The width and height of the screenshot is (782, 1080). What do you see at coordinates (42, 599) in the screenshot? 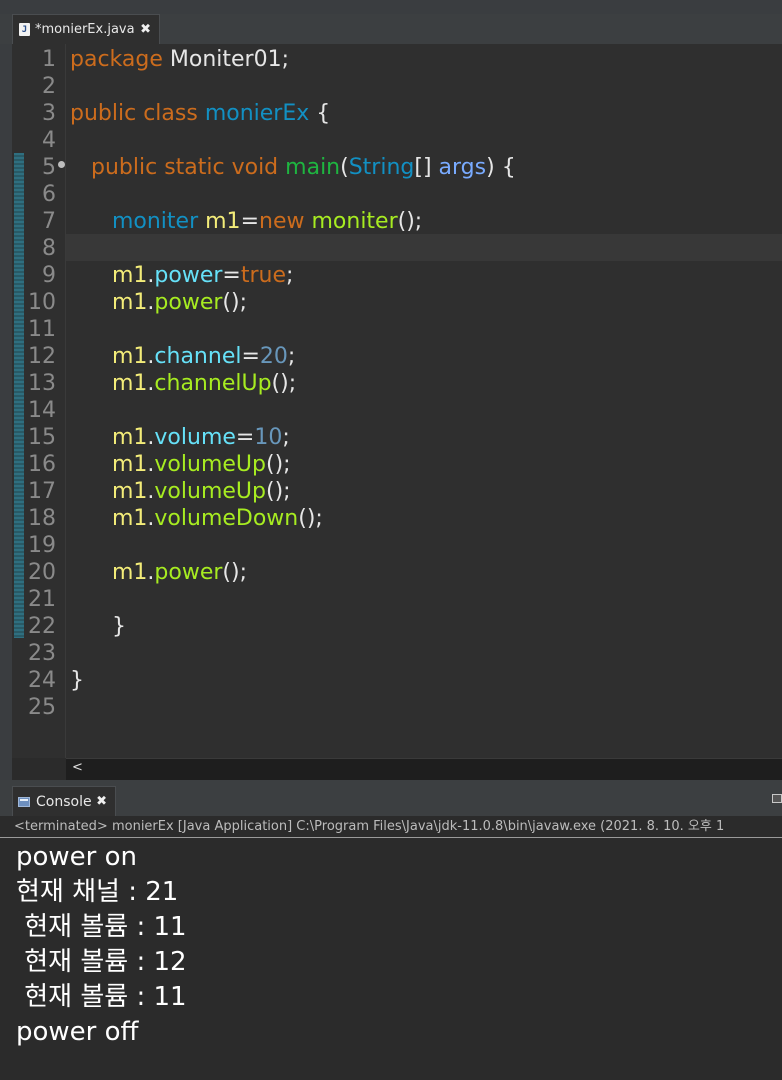
I see `line-number: 21` at bounding box center [42, 599].